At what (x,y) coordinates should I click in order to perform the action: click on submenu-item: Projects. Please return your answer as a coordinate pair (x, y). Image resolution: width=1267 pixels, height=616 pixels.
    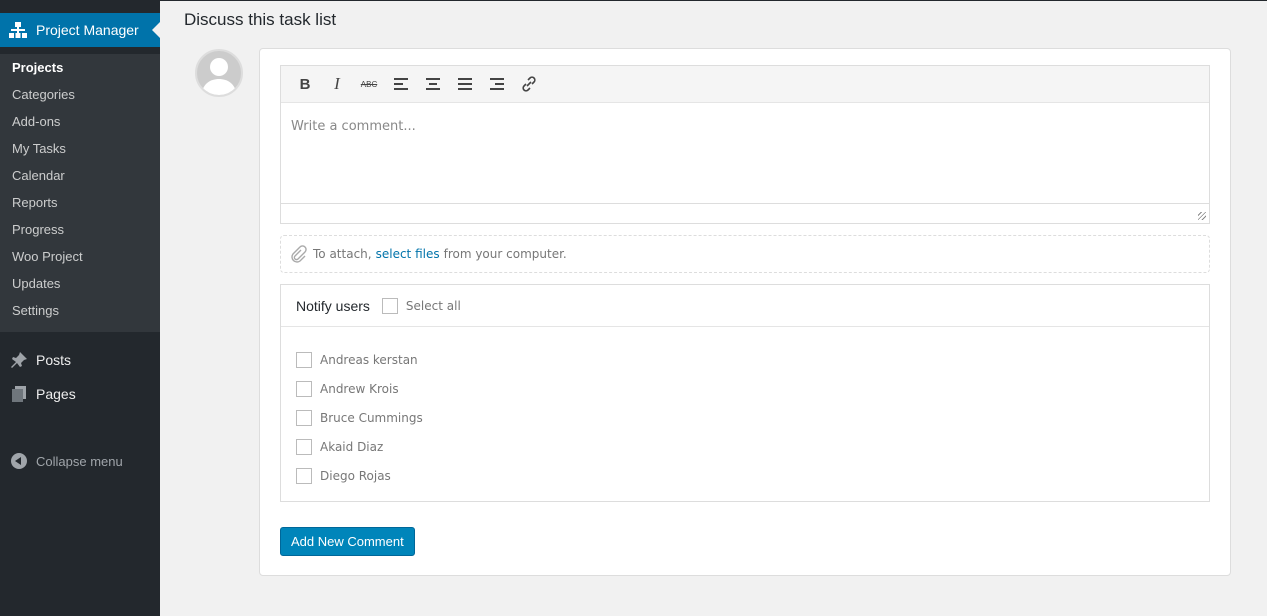
    Looking at the image, I should click on (80, 67).